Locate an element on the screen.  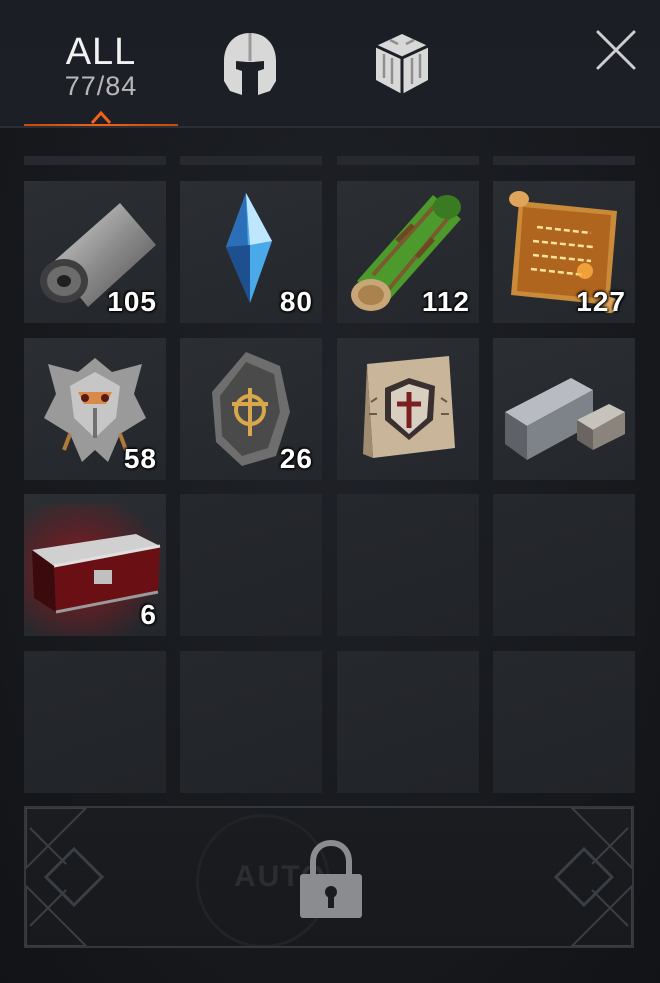
auto-lock-section: AUTO is located at coordinates (329, 877).